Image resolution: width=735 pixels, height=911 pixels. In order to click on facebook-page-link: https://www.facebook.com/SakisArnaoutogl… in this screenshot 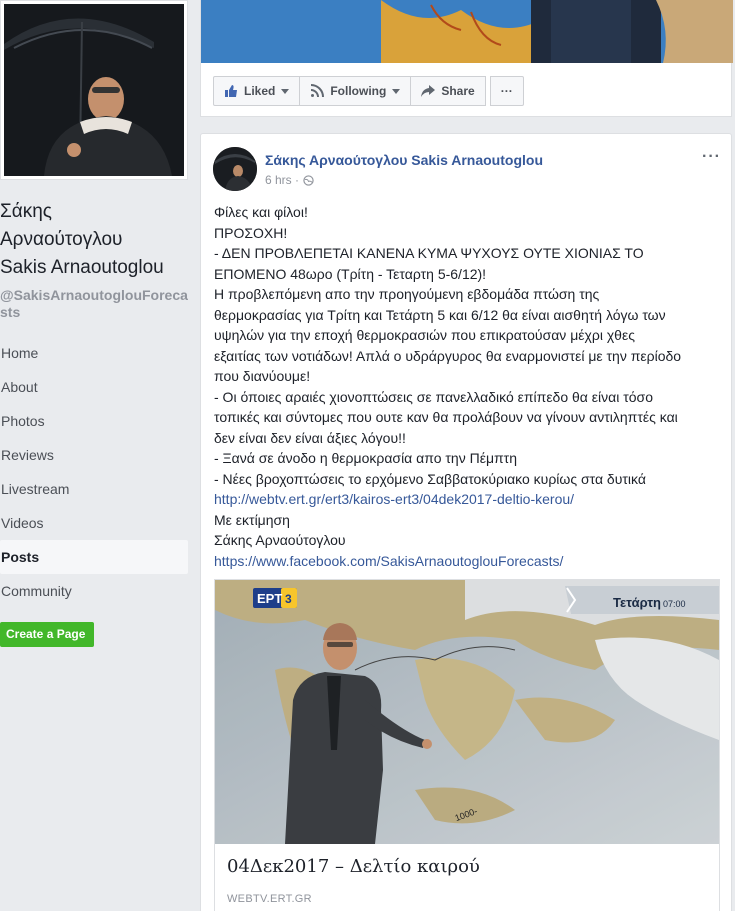, I will do `click(470, 561)`.